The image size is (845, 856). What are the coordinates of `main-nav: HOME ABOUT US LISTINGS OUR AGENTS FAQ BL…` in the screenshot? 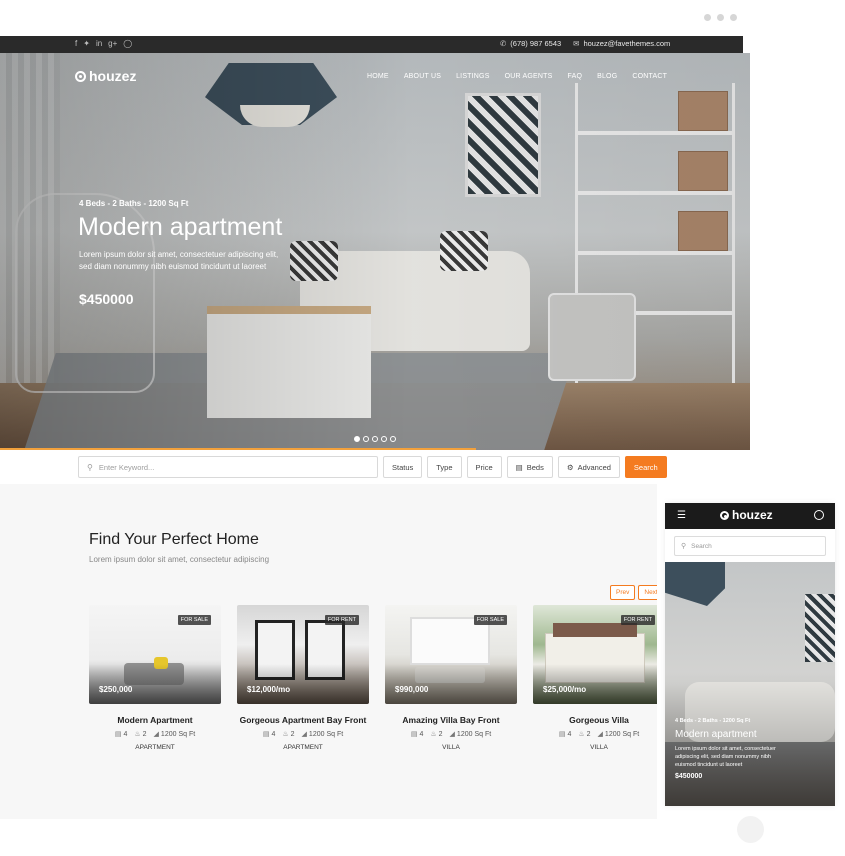 It's located at (517, 76).